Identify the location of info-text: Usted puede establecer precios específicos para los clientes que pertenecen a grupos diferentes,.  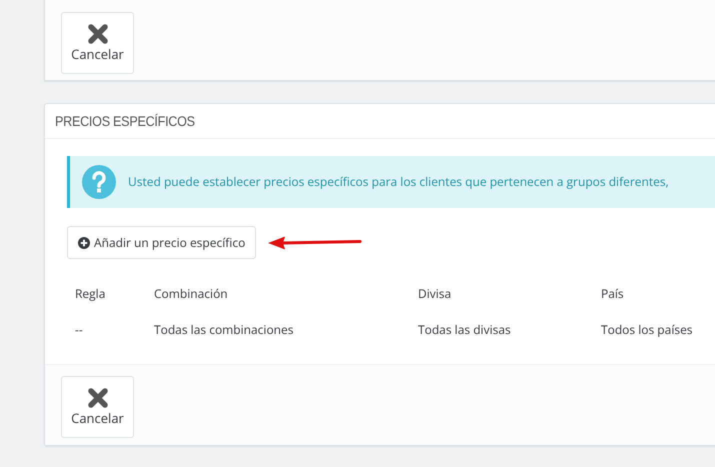
(398, 182).